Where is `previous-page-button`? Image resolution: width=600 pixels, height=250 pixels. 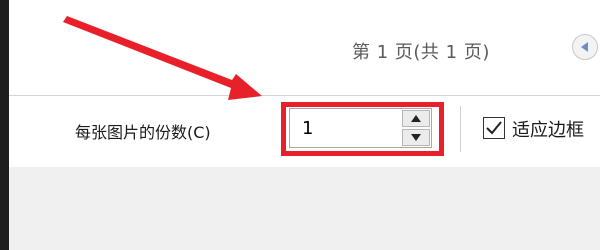
previous-page-button is located at coordinates (585, 47).